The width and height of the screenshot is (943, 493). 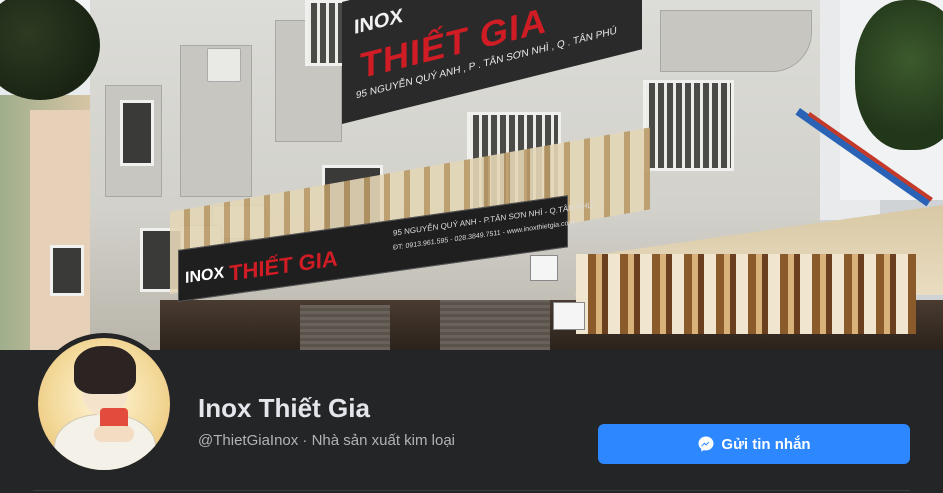 I want to click on avatar-hand, so click(x=114, y=434).